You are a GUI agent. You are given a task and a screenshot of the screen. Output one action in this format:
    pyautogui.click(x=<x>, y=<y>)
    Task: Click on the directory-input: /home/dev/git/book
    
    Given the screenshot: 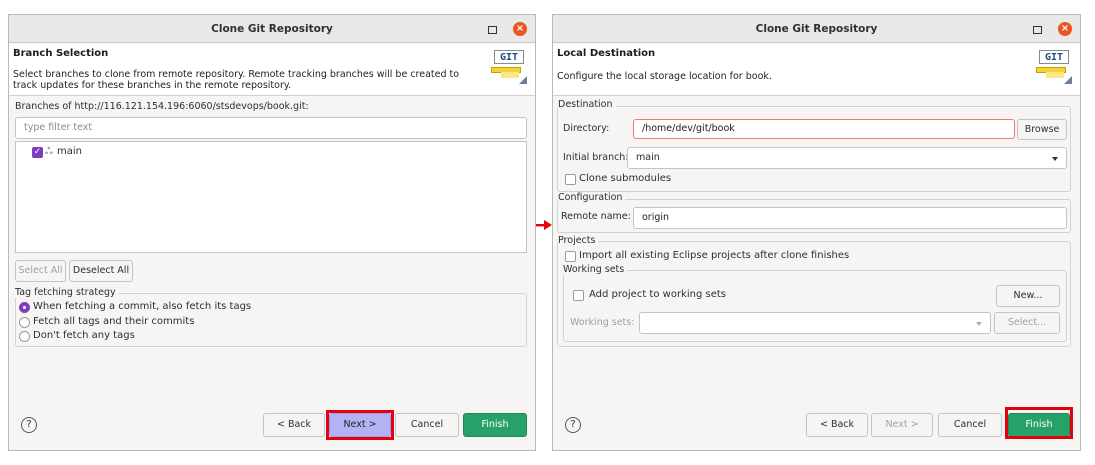 What is the action you would take?
    pyautogui.click(x=824, y=129)
    